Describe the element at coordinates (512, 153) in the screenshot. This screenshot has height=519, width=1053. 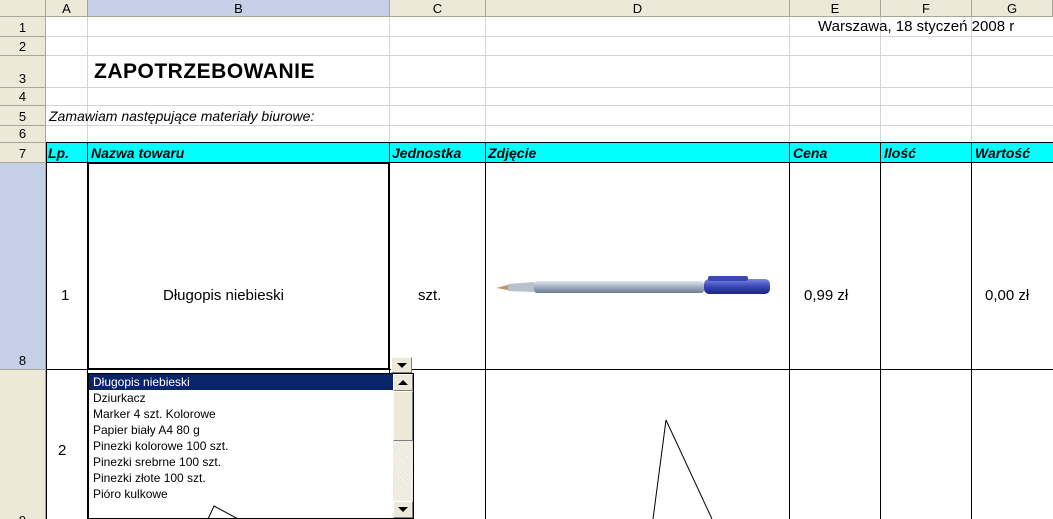
I see `header-photo: Zdjęcie` at that location.